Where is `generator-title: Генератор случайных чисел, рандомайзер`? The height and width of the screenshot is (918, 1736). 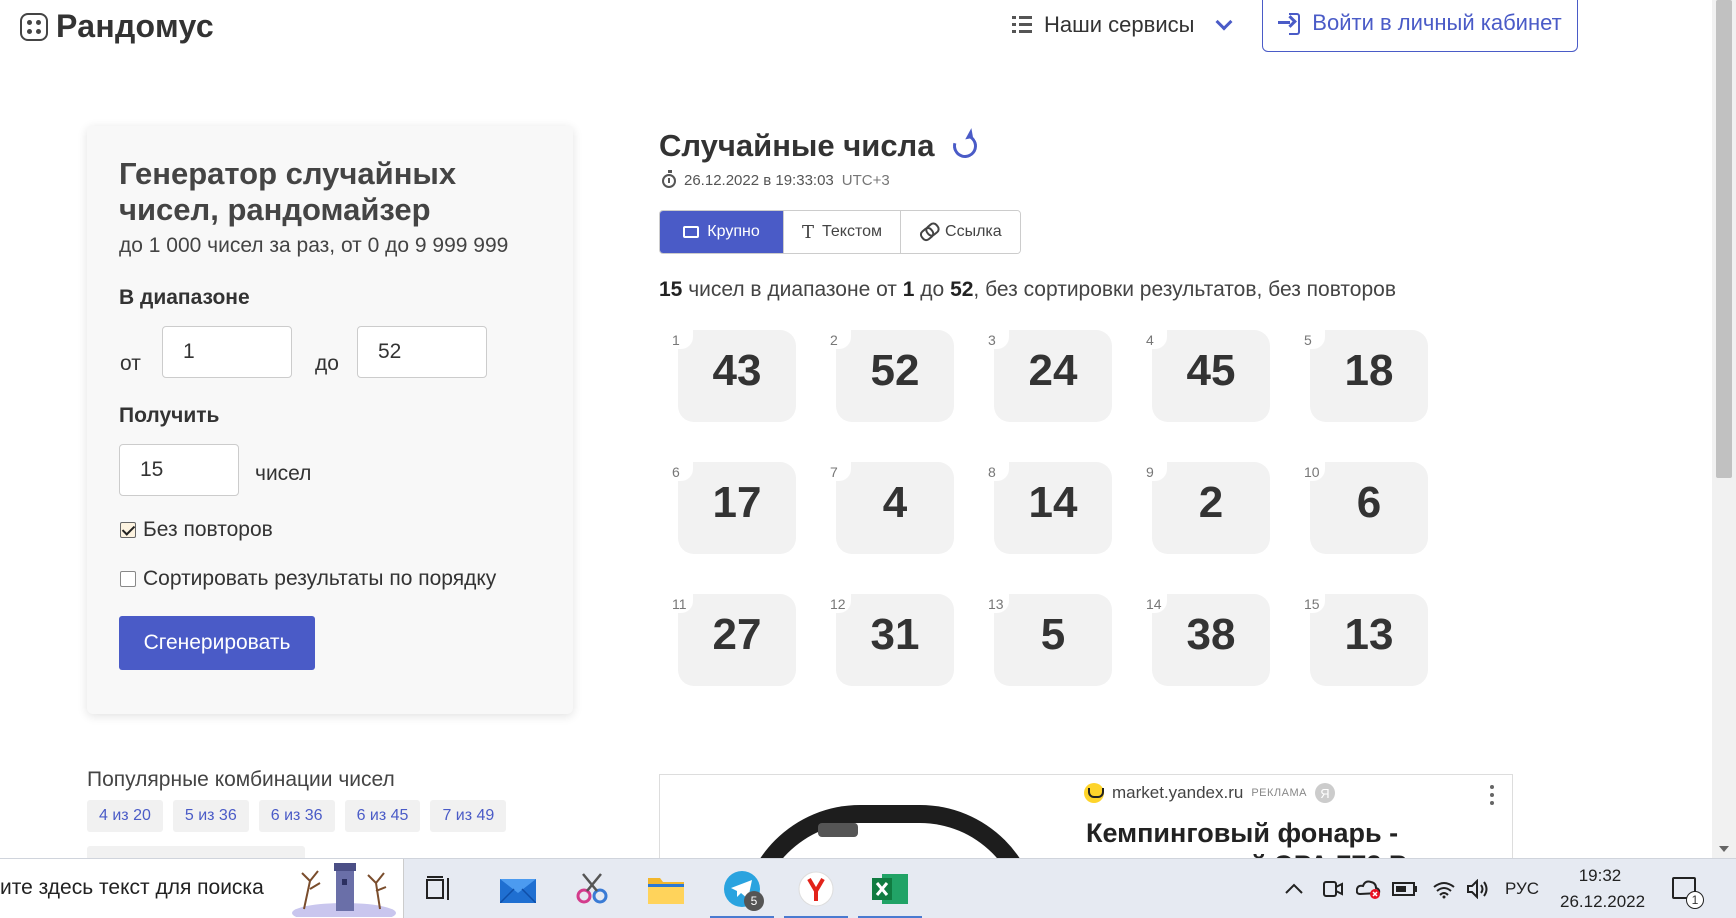 generator-title: Генератор случайных чисел, рандомайзер is located at coordinates (288, 191).